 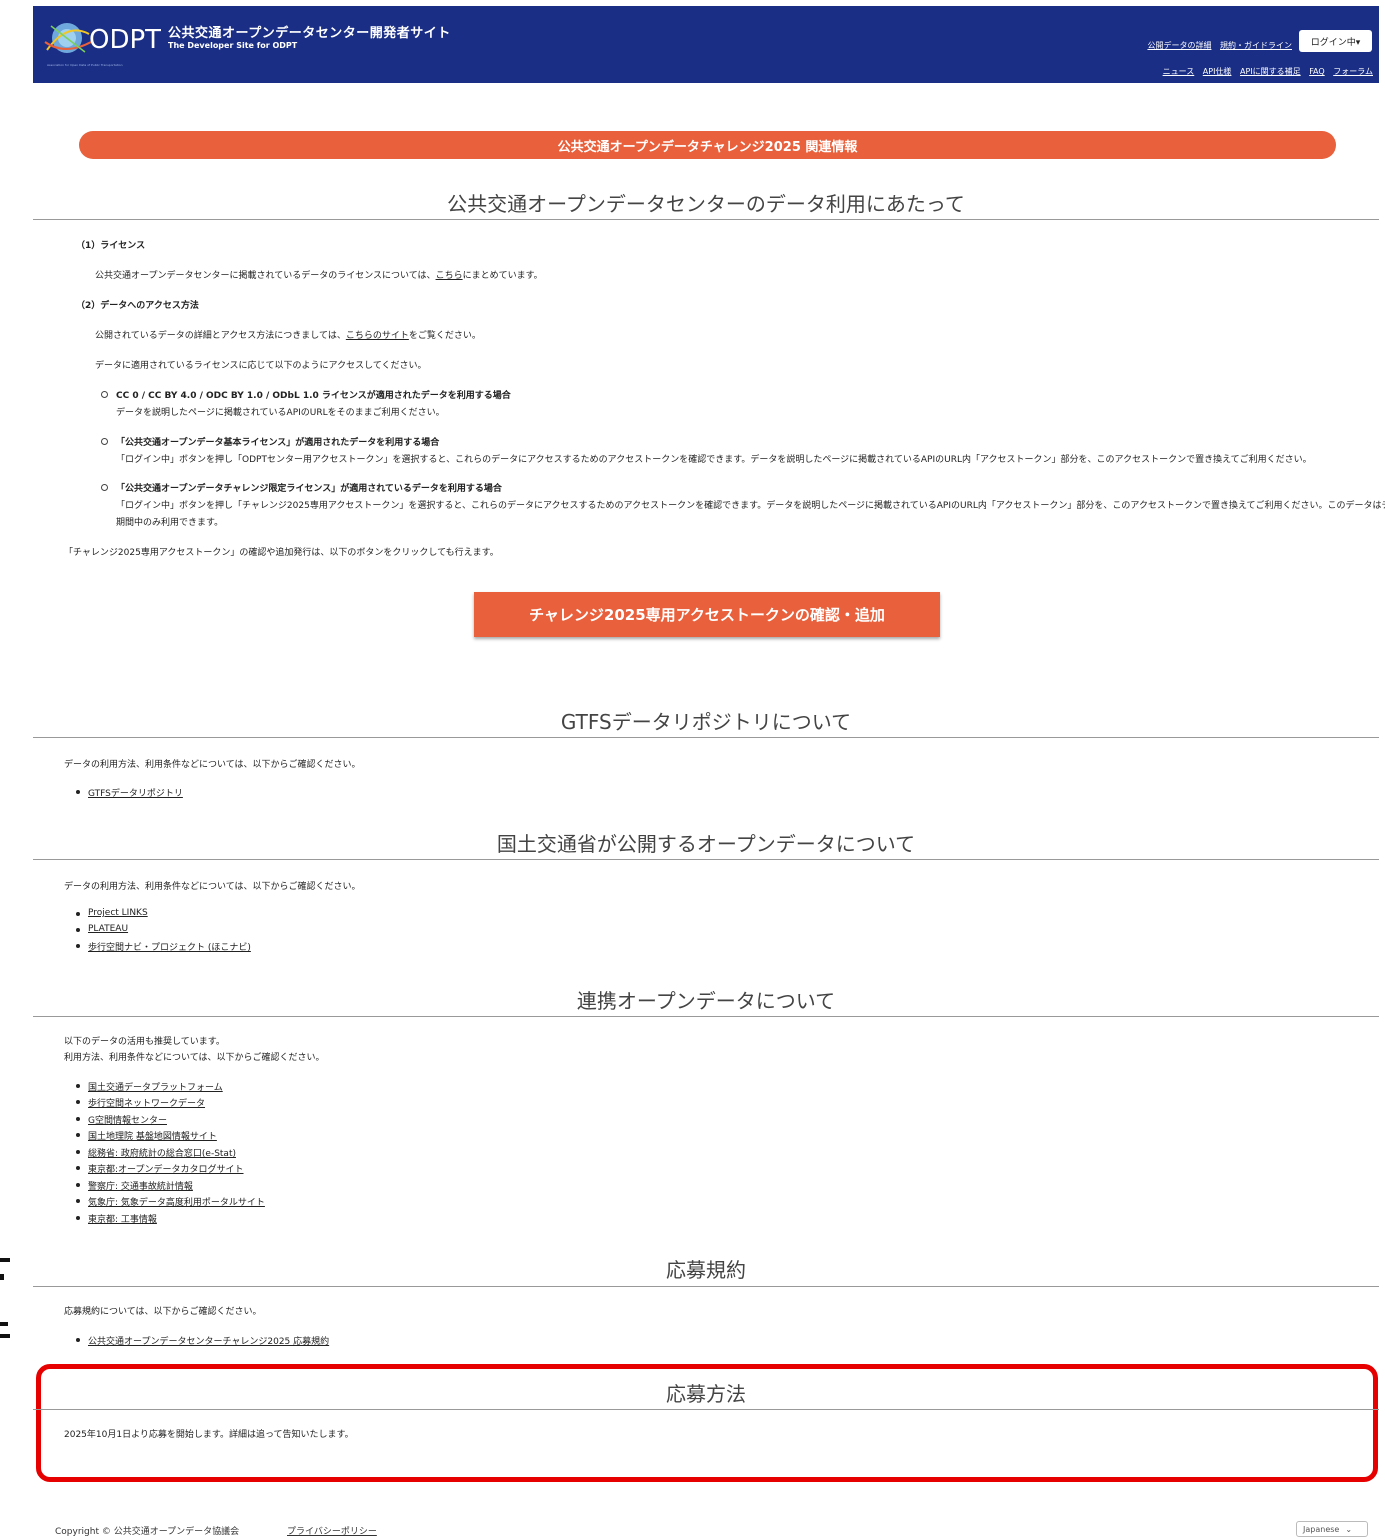 What do you see at coordinates (1321, 1529) in the screenshot?
I see `language-select-value: Japanese` at bounding box center [1321, 1529].